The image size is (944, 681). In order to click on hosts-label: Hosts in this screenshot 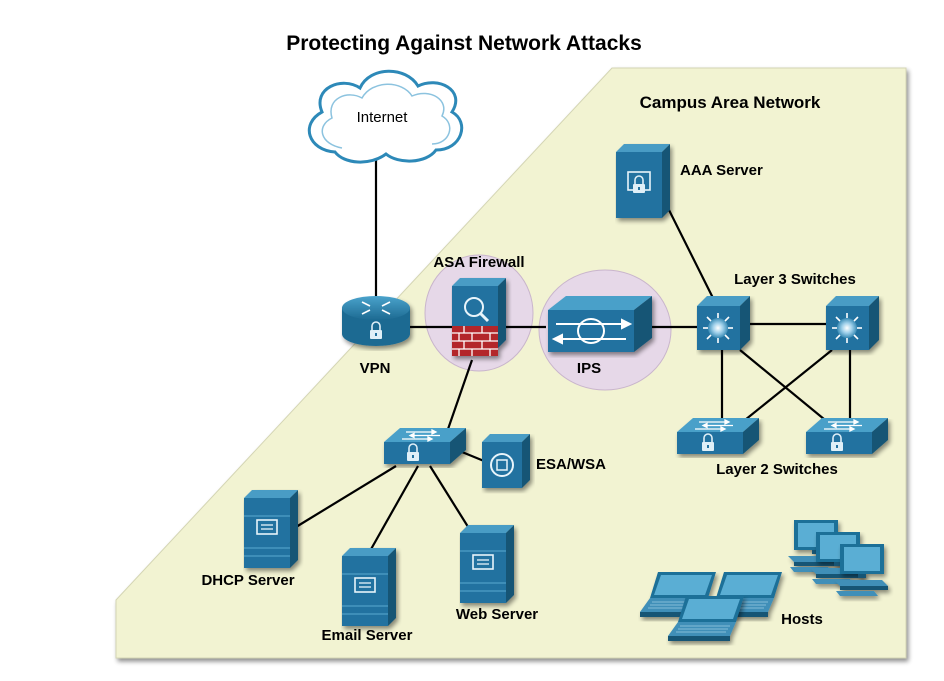, I will do `click(802, 619)`.